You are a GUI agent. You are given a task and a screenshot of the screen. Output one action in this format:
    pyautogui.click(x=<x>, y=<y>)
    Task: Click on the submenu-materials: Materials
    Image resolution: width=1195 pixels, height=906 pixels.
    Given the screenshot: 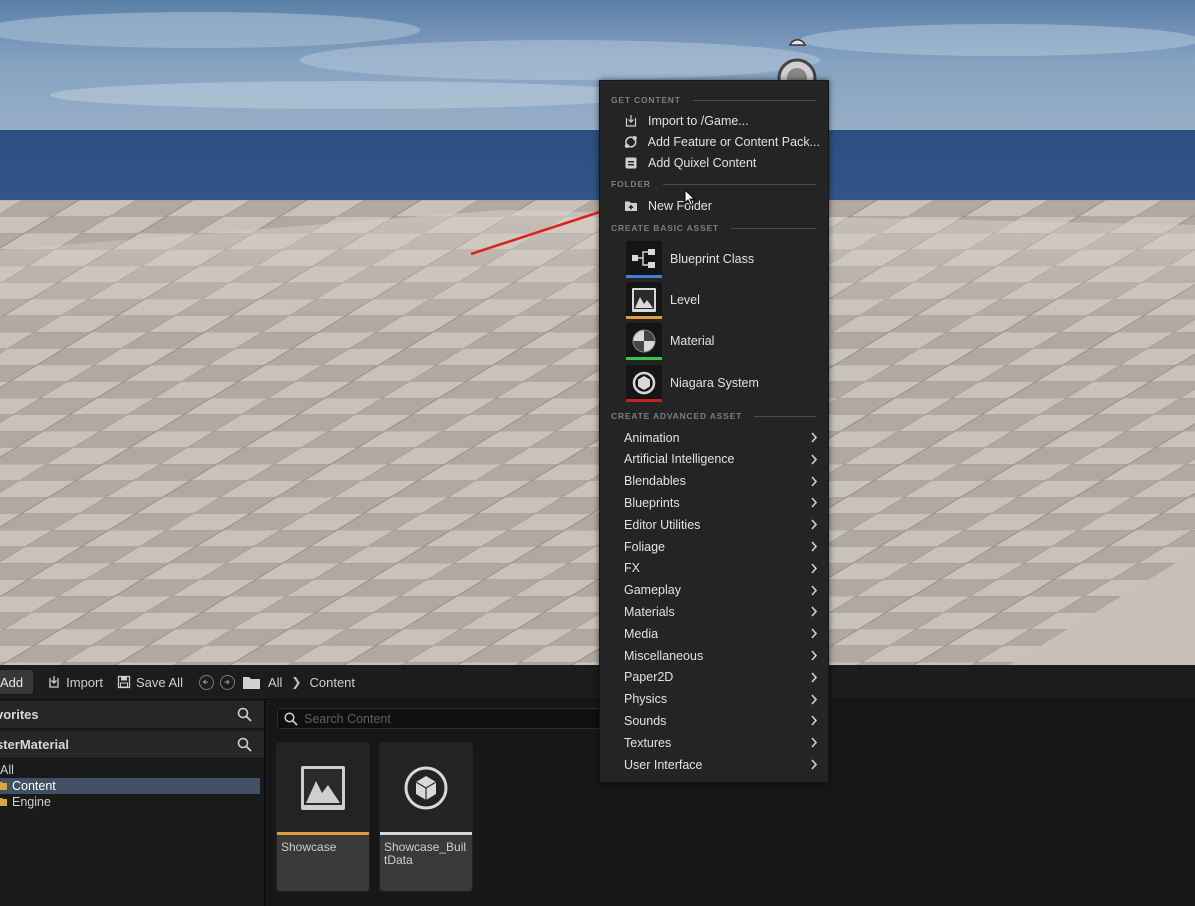 What is the action you would take?
    pyautogui.click(x=722, y=611)
    